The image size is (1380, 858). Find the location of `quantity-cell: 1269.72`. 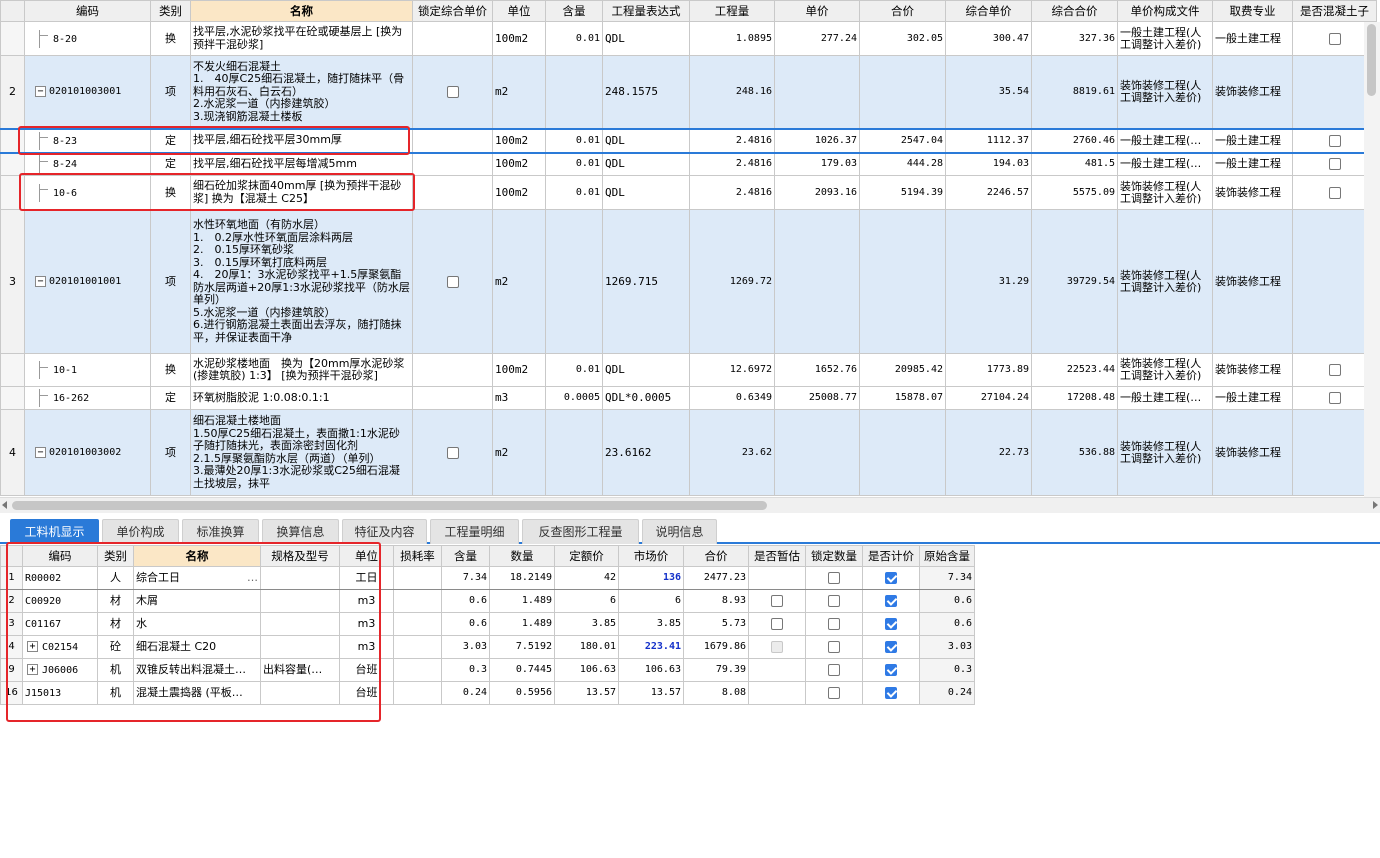

quantity-cell: 1269.72 is located at coordinates (732, 281).